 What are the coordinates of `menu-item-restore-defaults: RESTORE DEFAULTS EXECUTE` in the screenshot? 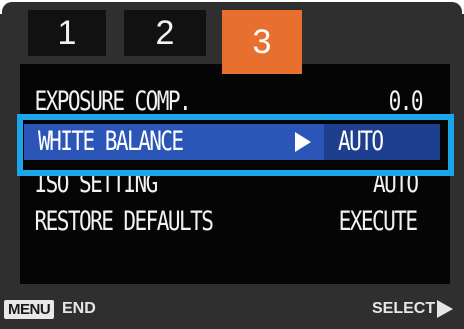 It's located at (220, 220).